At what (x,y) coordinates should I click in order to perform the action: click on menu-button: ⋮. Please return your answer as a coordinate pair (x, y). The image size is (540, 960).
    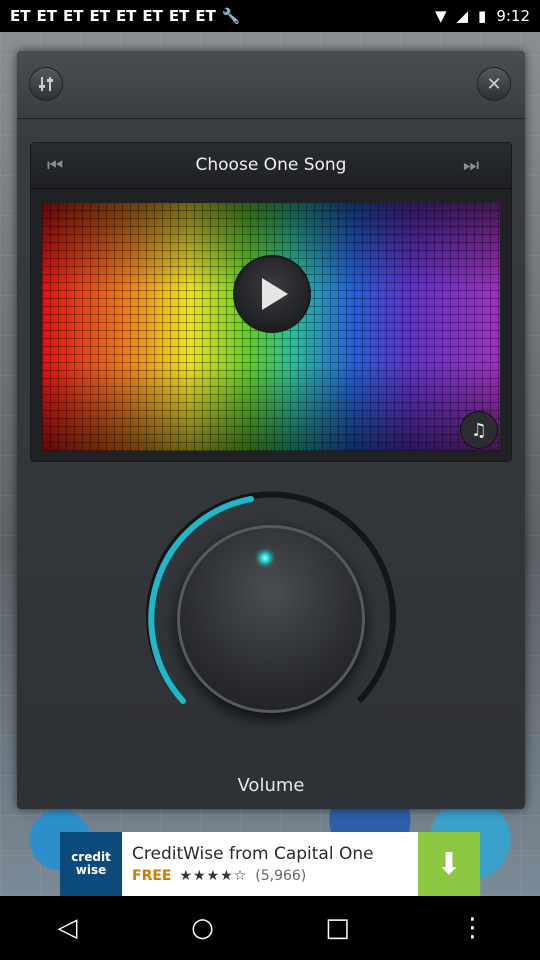
    Looking at the image, I should click on (473, 928).